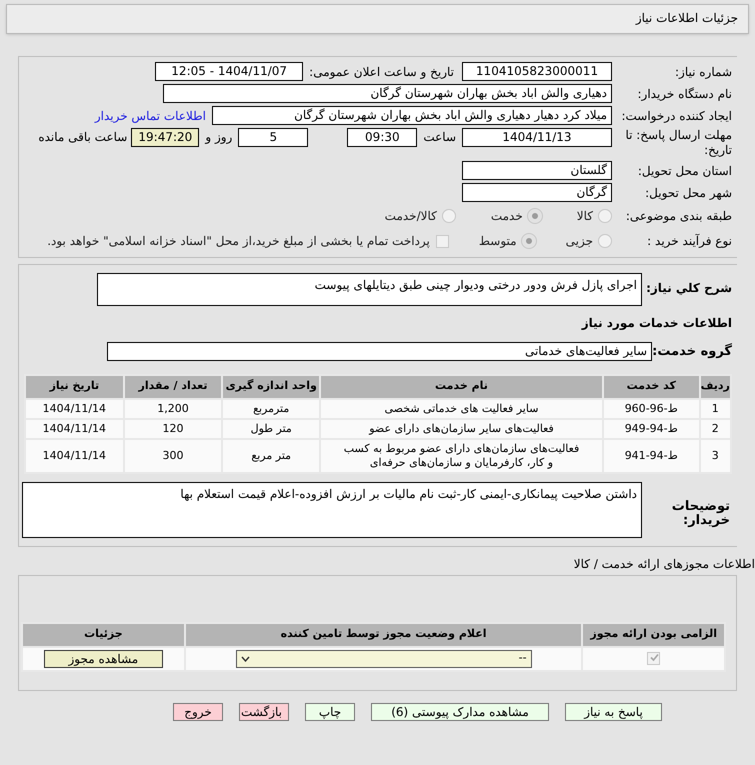 This screenshot has height=765, width=755. What do you see at coordinates (271, 455) in the screenshot?
I see `table-cell: متر مربع` at bounding box center [271, 455].